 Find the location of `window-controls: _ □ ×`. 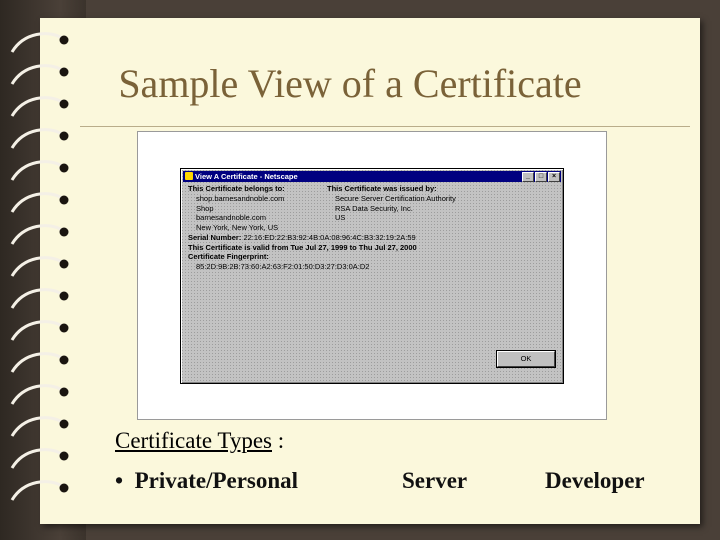

window-controls: _ □ × is located at coordinates (540, 177).